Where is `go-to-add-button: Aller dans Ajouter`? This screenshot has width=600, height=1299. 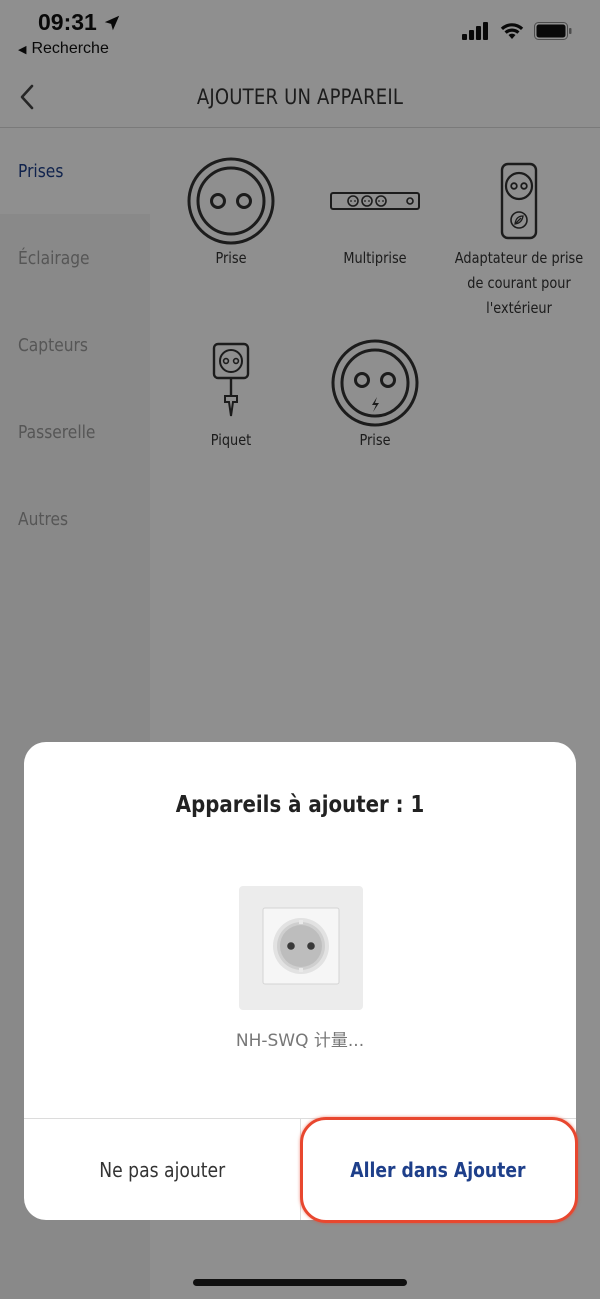 go-to-add-button: Aller dans Ajouter is located at coordinates (438, 1169).